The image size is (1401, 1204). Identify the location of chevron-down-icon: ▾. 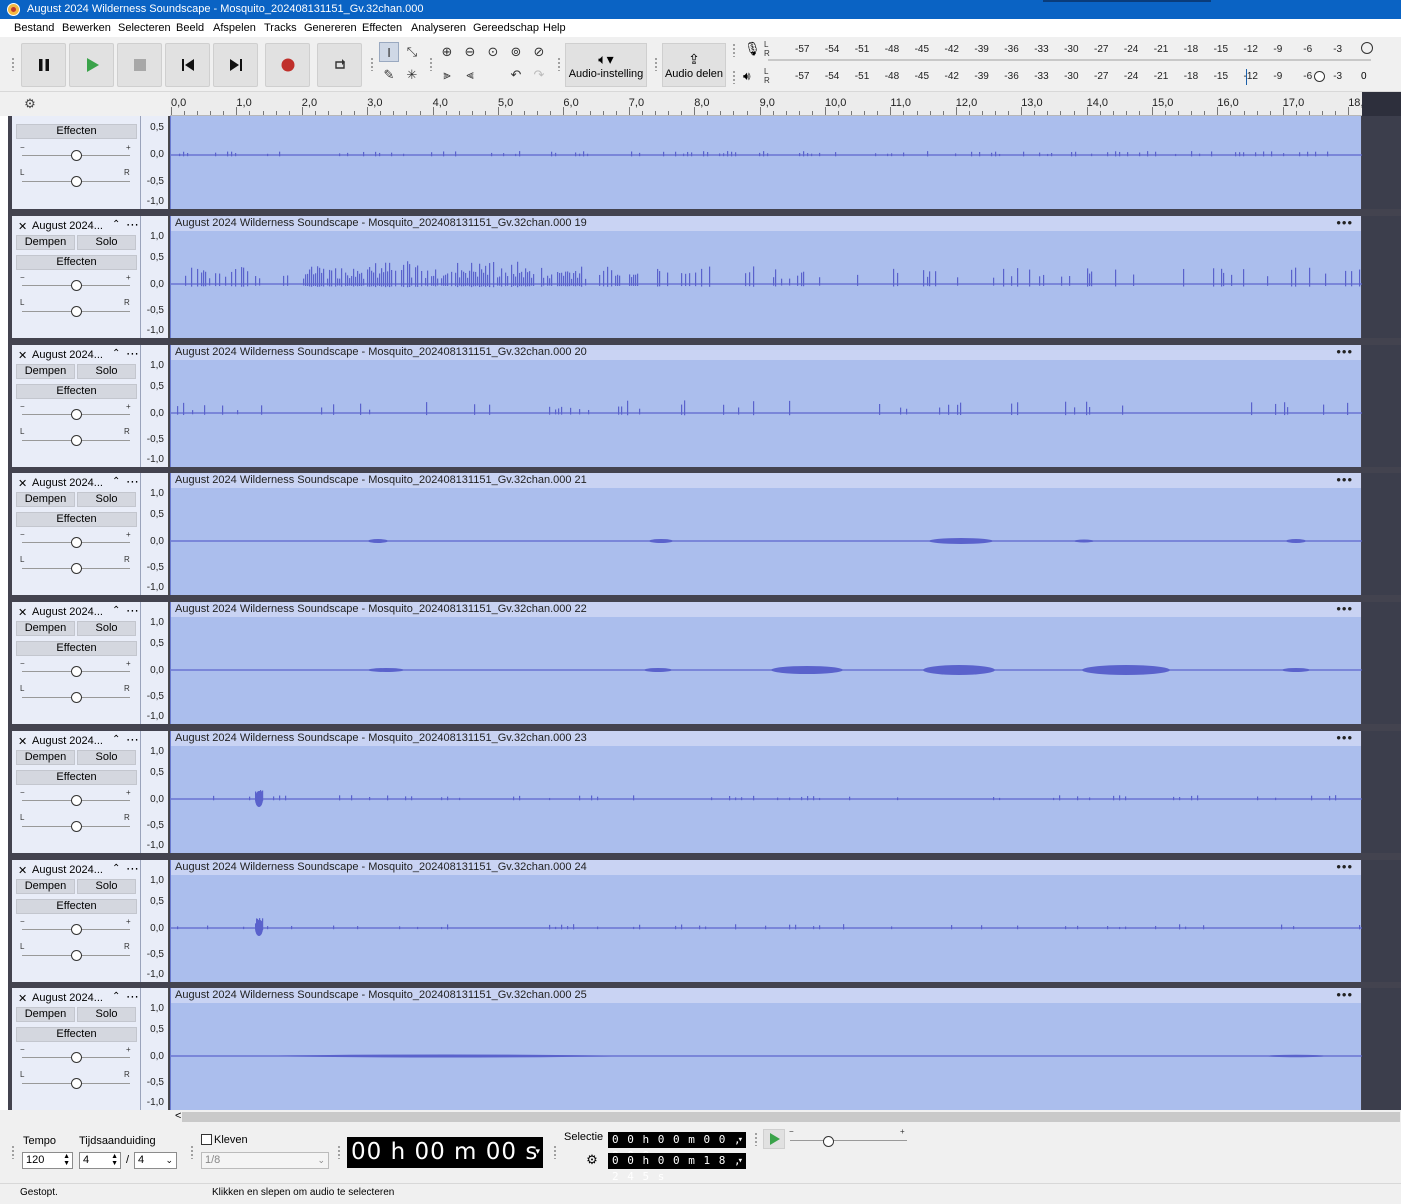
(741, 1161).